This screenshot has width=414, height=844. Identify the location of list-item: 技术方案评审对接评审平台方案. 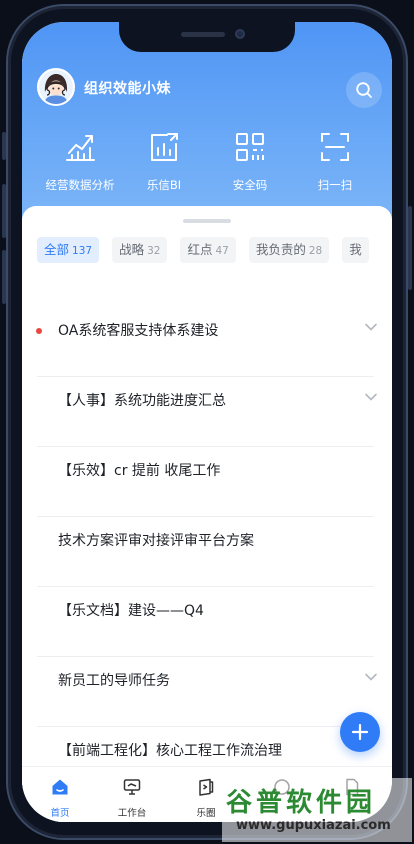
(207, 555).